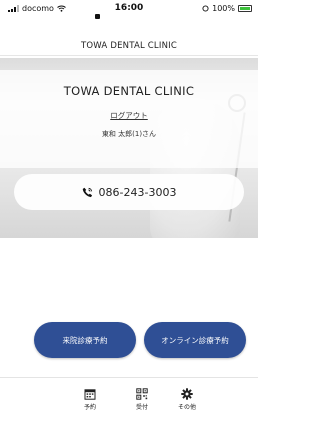  I want to click on gear-icon, so click(187, 394).